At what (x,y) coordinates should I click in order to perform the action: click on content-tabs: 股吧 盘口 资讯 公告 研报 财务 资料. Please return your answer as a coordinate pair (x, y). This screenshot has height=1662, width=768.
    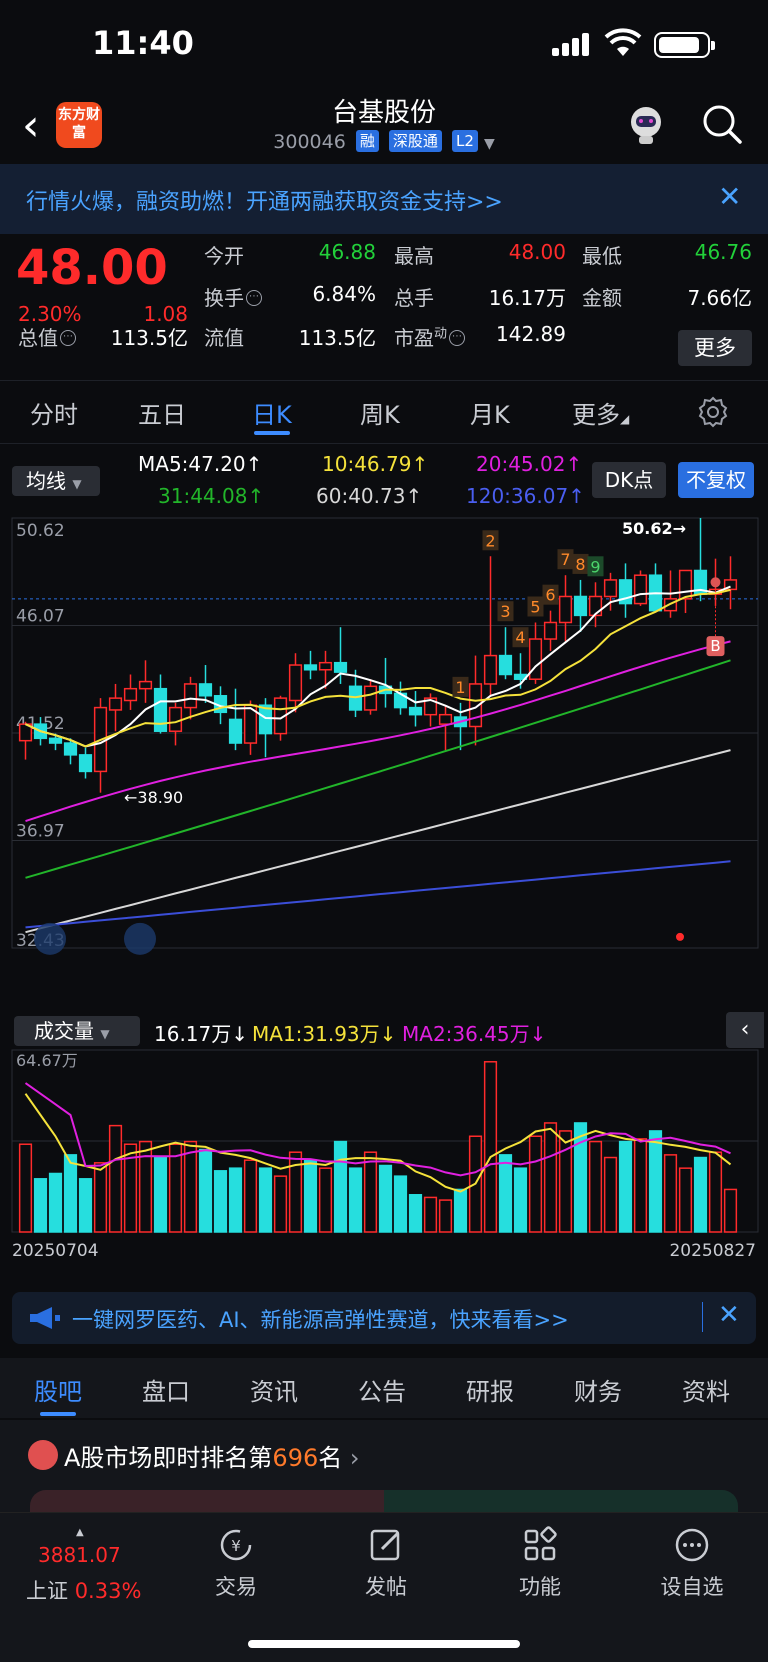
    Looking at the image, I should click on (384, 1388).